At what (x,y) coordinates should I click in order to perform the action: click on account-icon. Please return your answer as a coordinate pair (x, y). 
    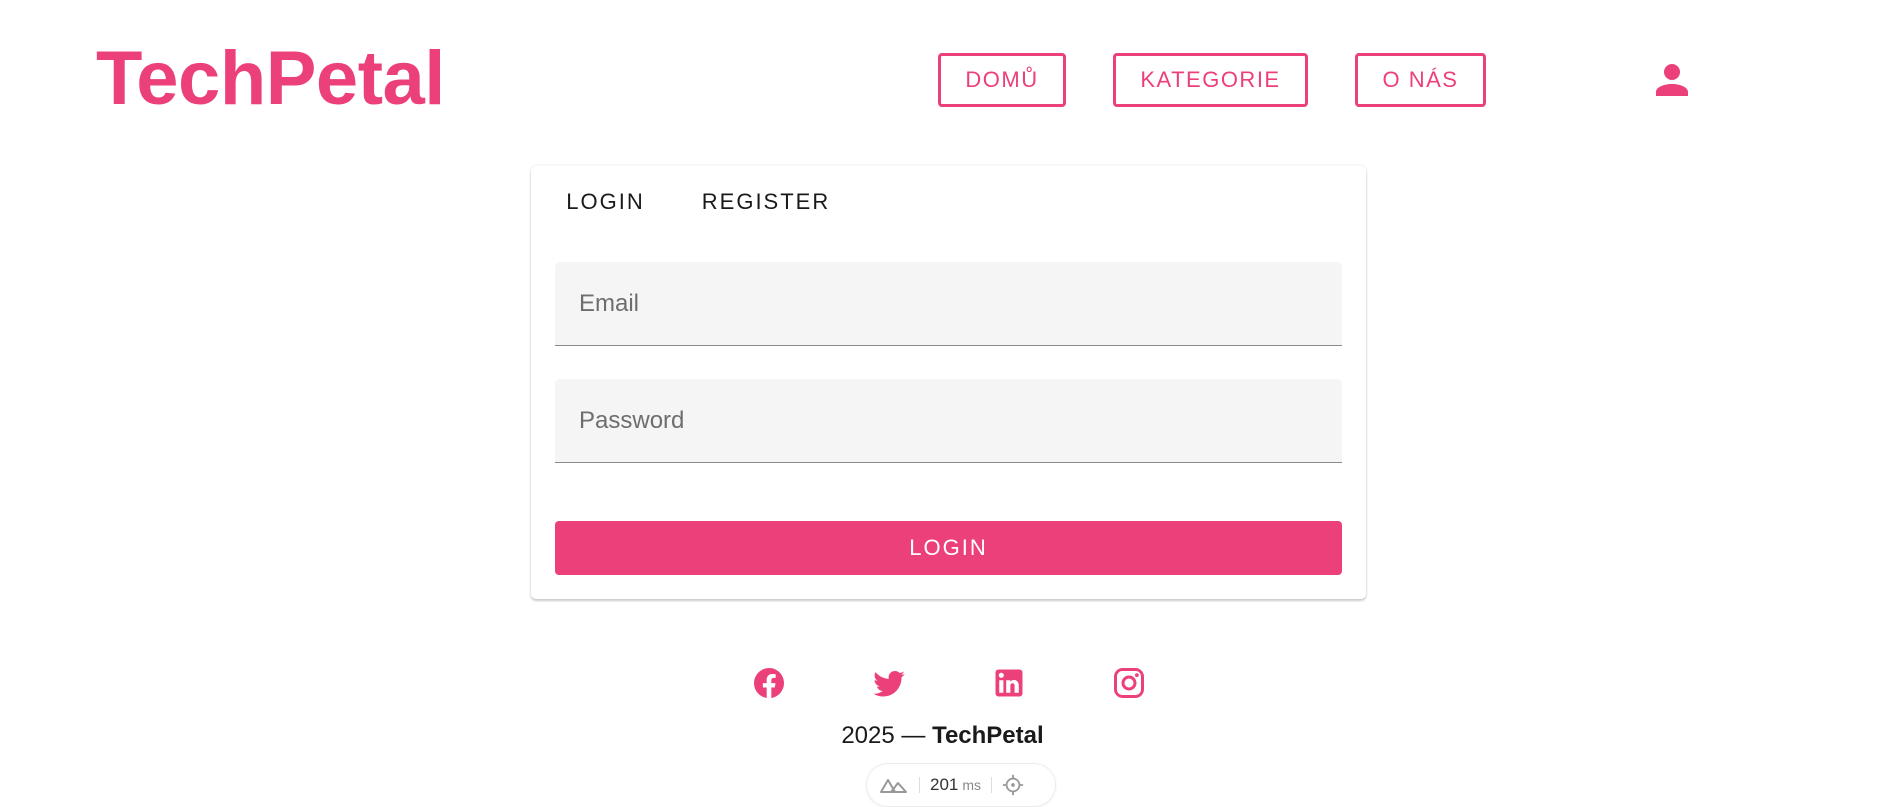
    Looking at the image, I should click on (1672, 80).